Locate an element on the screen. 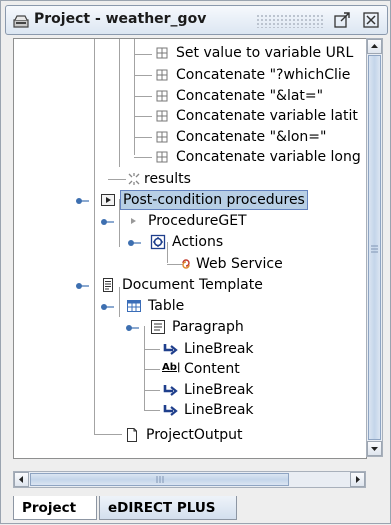 This screenshot has width=391, height=525. document-template-icon is located at coordinates (108, 285).